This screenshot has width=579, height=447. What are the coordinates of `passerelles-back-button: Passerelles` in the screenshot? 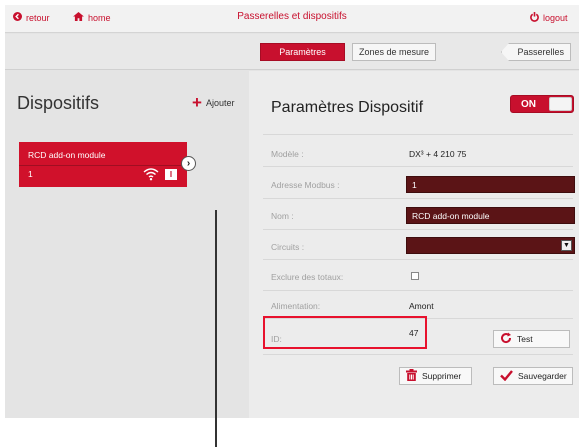 It's located at (536, 52).